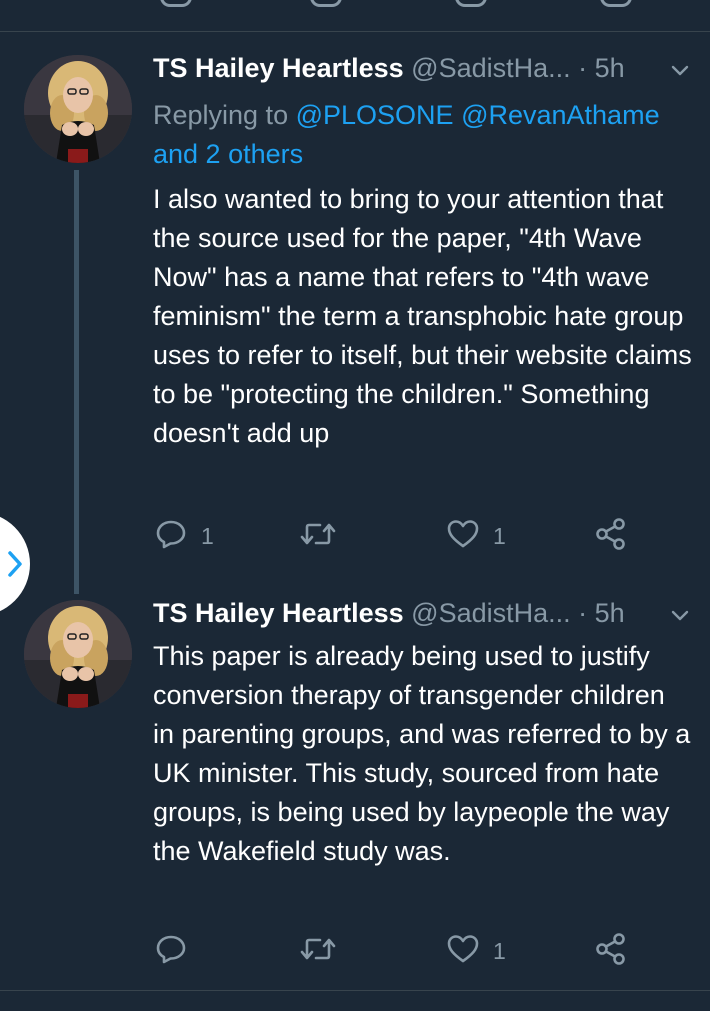  I want to click on reply-count: 1, so click(207, 535).